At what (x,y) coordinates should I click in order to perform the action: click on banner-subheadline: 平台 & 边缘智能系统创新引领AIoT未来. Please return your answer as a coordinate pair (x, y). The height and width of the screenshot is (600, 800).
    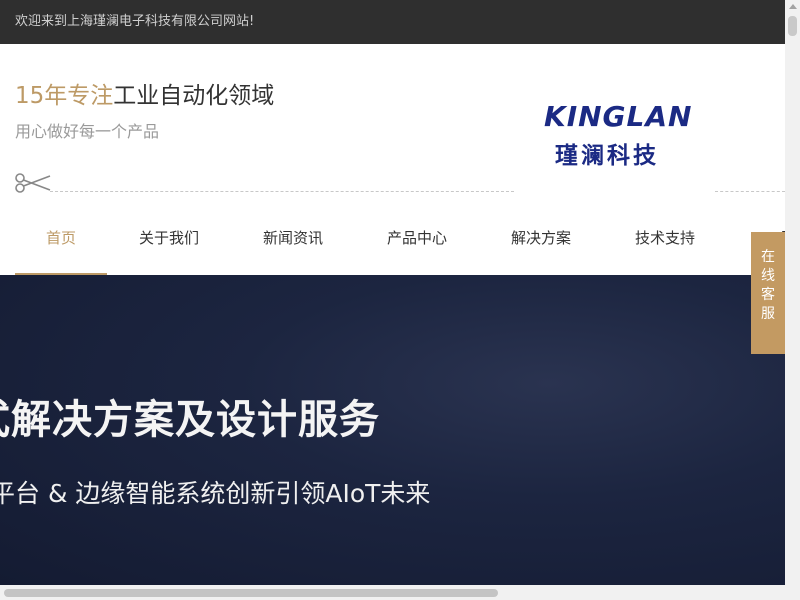
    Looking at the image, I should click on (215, 493).